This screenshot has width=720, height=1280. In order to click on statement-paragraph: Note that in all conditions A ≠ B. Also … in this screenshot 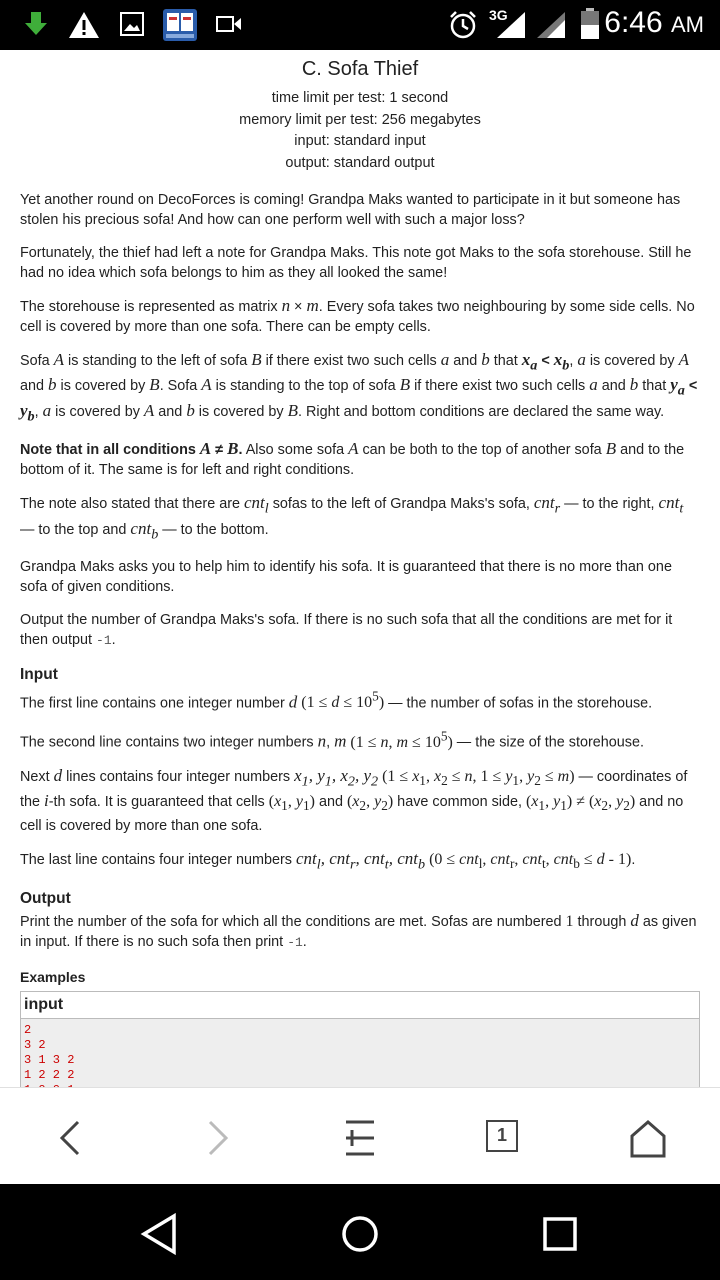, I will do `click(352, 459)`.